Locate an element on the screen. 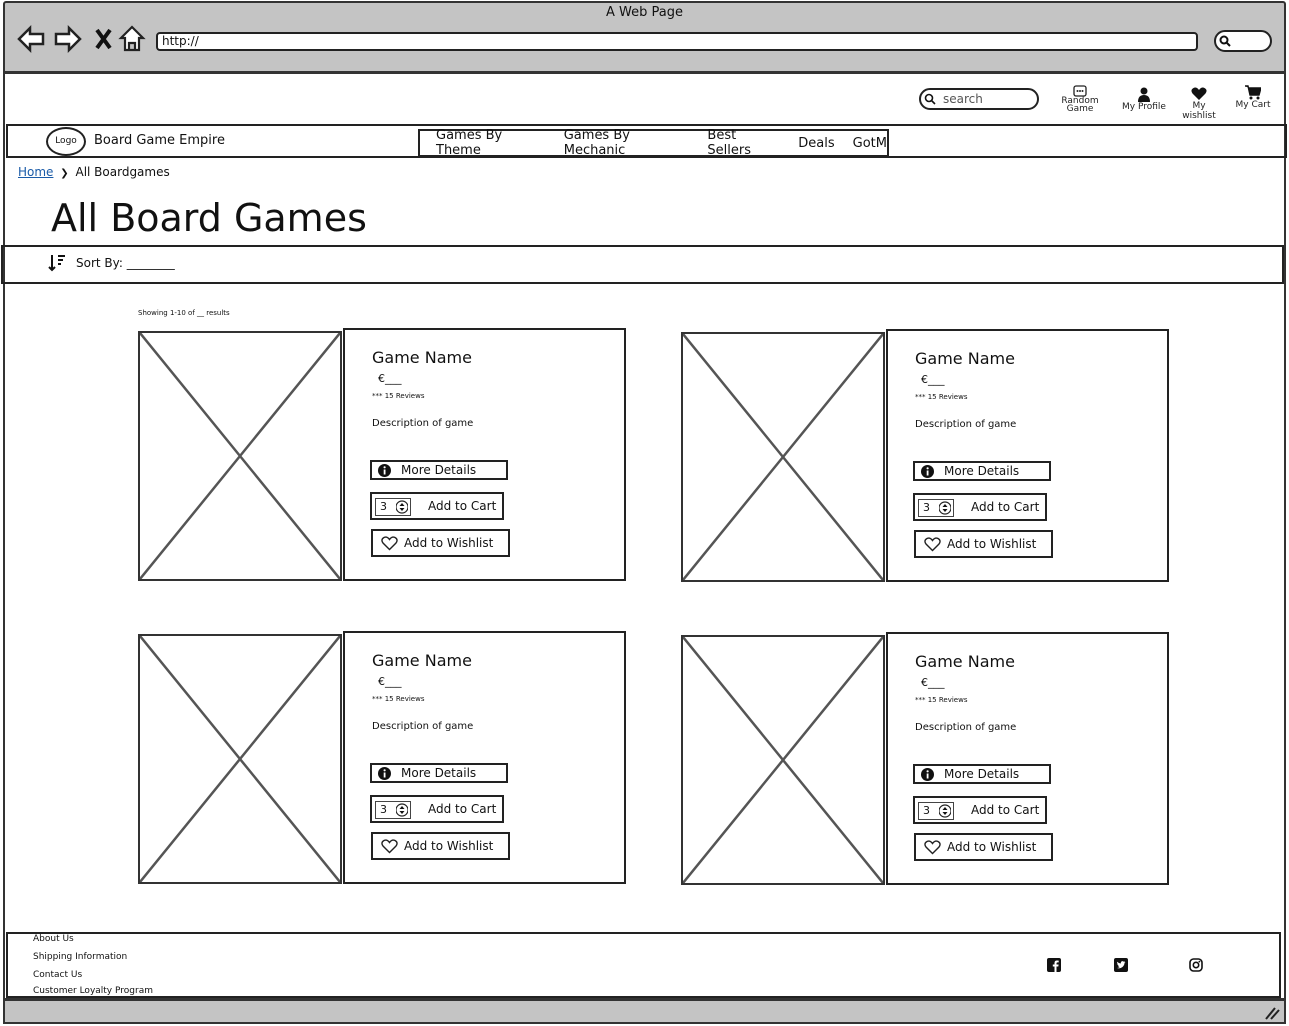 This screenshot has width=1289, height=1026. brand-name: Board Game Empire is located at coordinates (159, 140).